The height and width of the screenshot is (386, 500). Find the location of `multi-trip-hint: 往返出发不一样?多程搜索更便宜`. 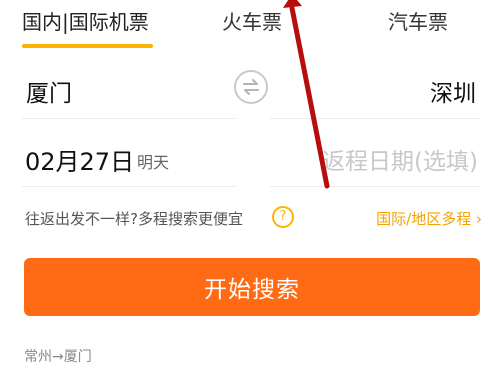

multi-trip-hint: 往返出发不一样?多程搜索更便宜 is located at coordinates (134, 219).